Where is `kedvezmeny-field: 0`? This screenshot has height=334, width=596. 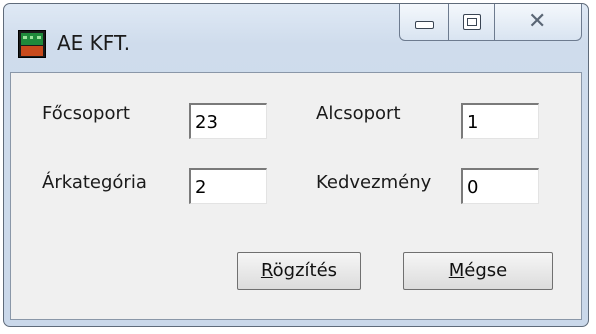 kedvezmeny-field: 0 is located at coordinates (500, 186).